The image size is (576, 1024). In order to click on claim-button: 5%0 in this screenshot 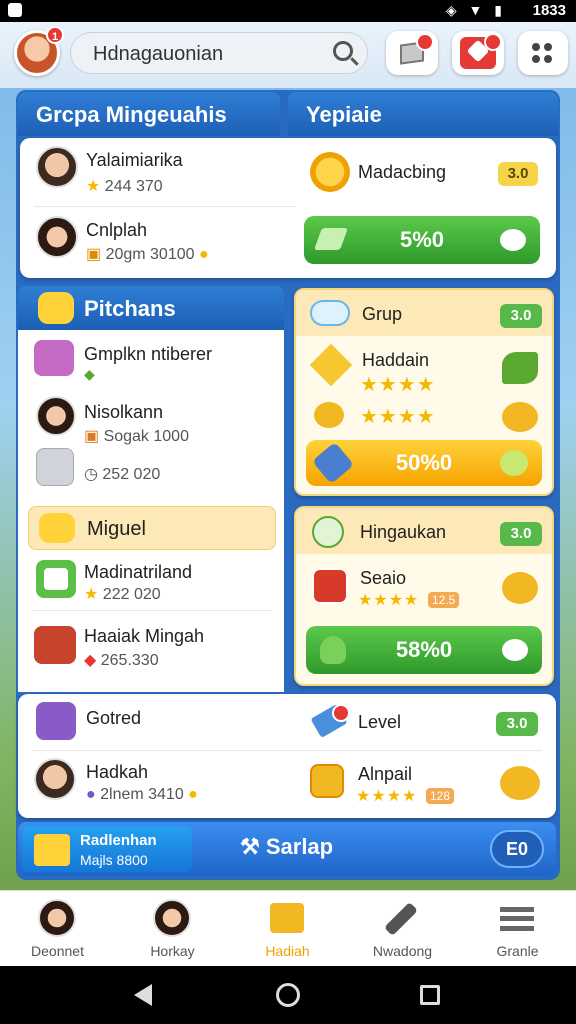, I will do `click(422, 240)`.